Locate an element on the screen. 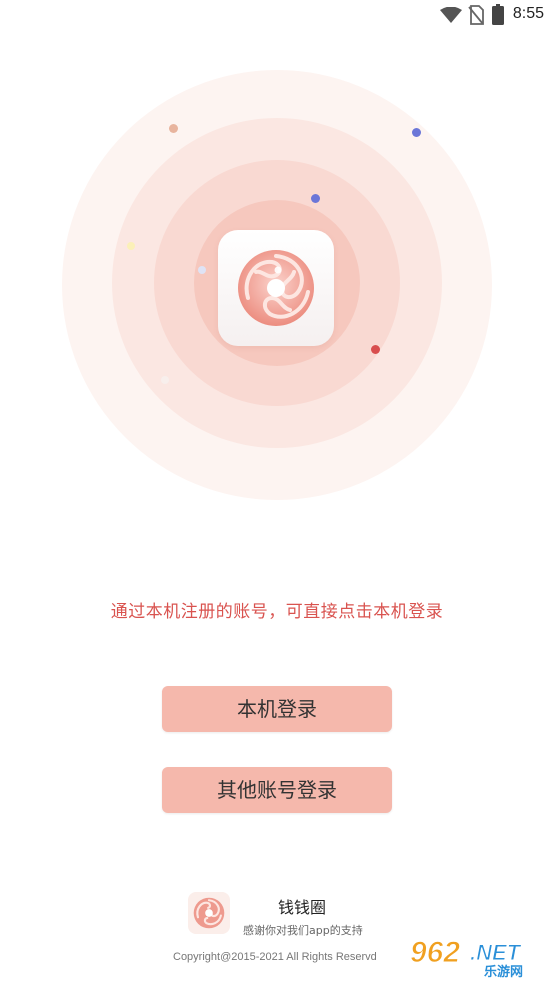 This screenshot has width=554, height=986. footer-app-name: 钱钱圈 is located at coordinates (302, 907).